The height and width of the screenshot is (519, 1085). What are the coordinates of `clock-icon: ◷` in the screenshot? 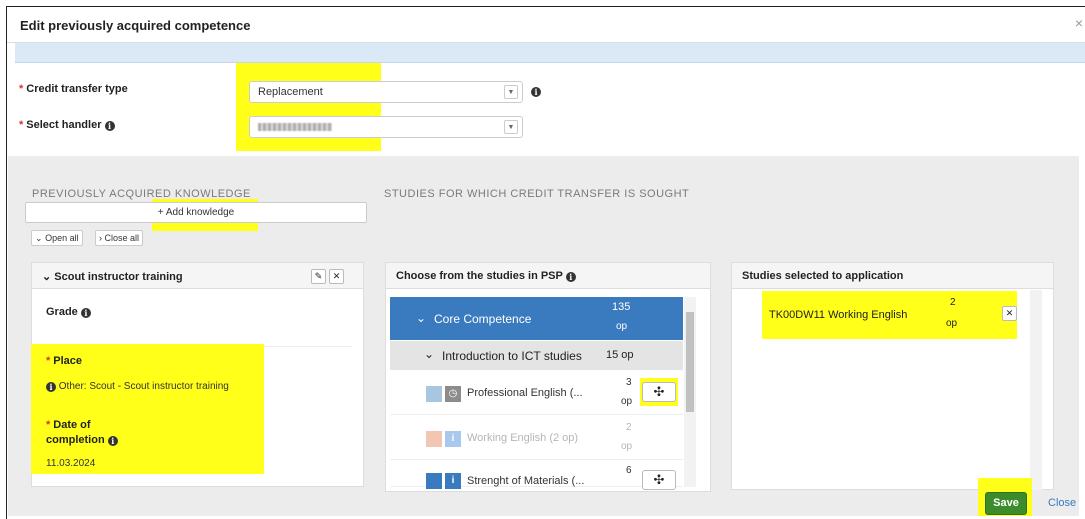 It's located at (453, 394).